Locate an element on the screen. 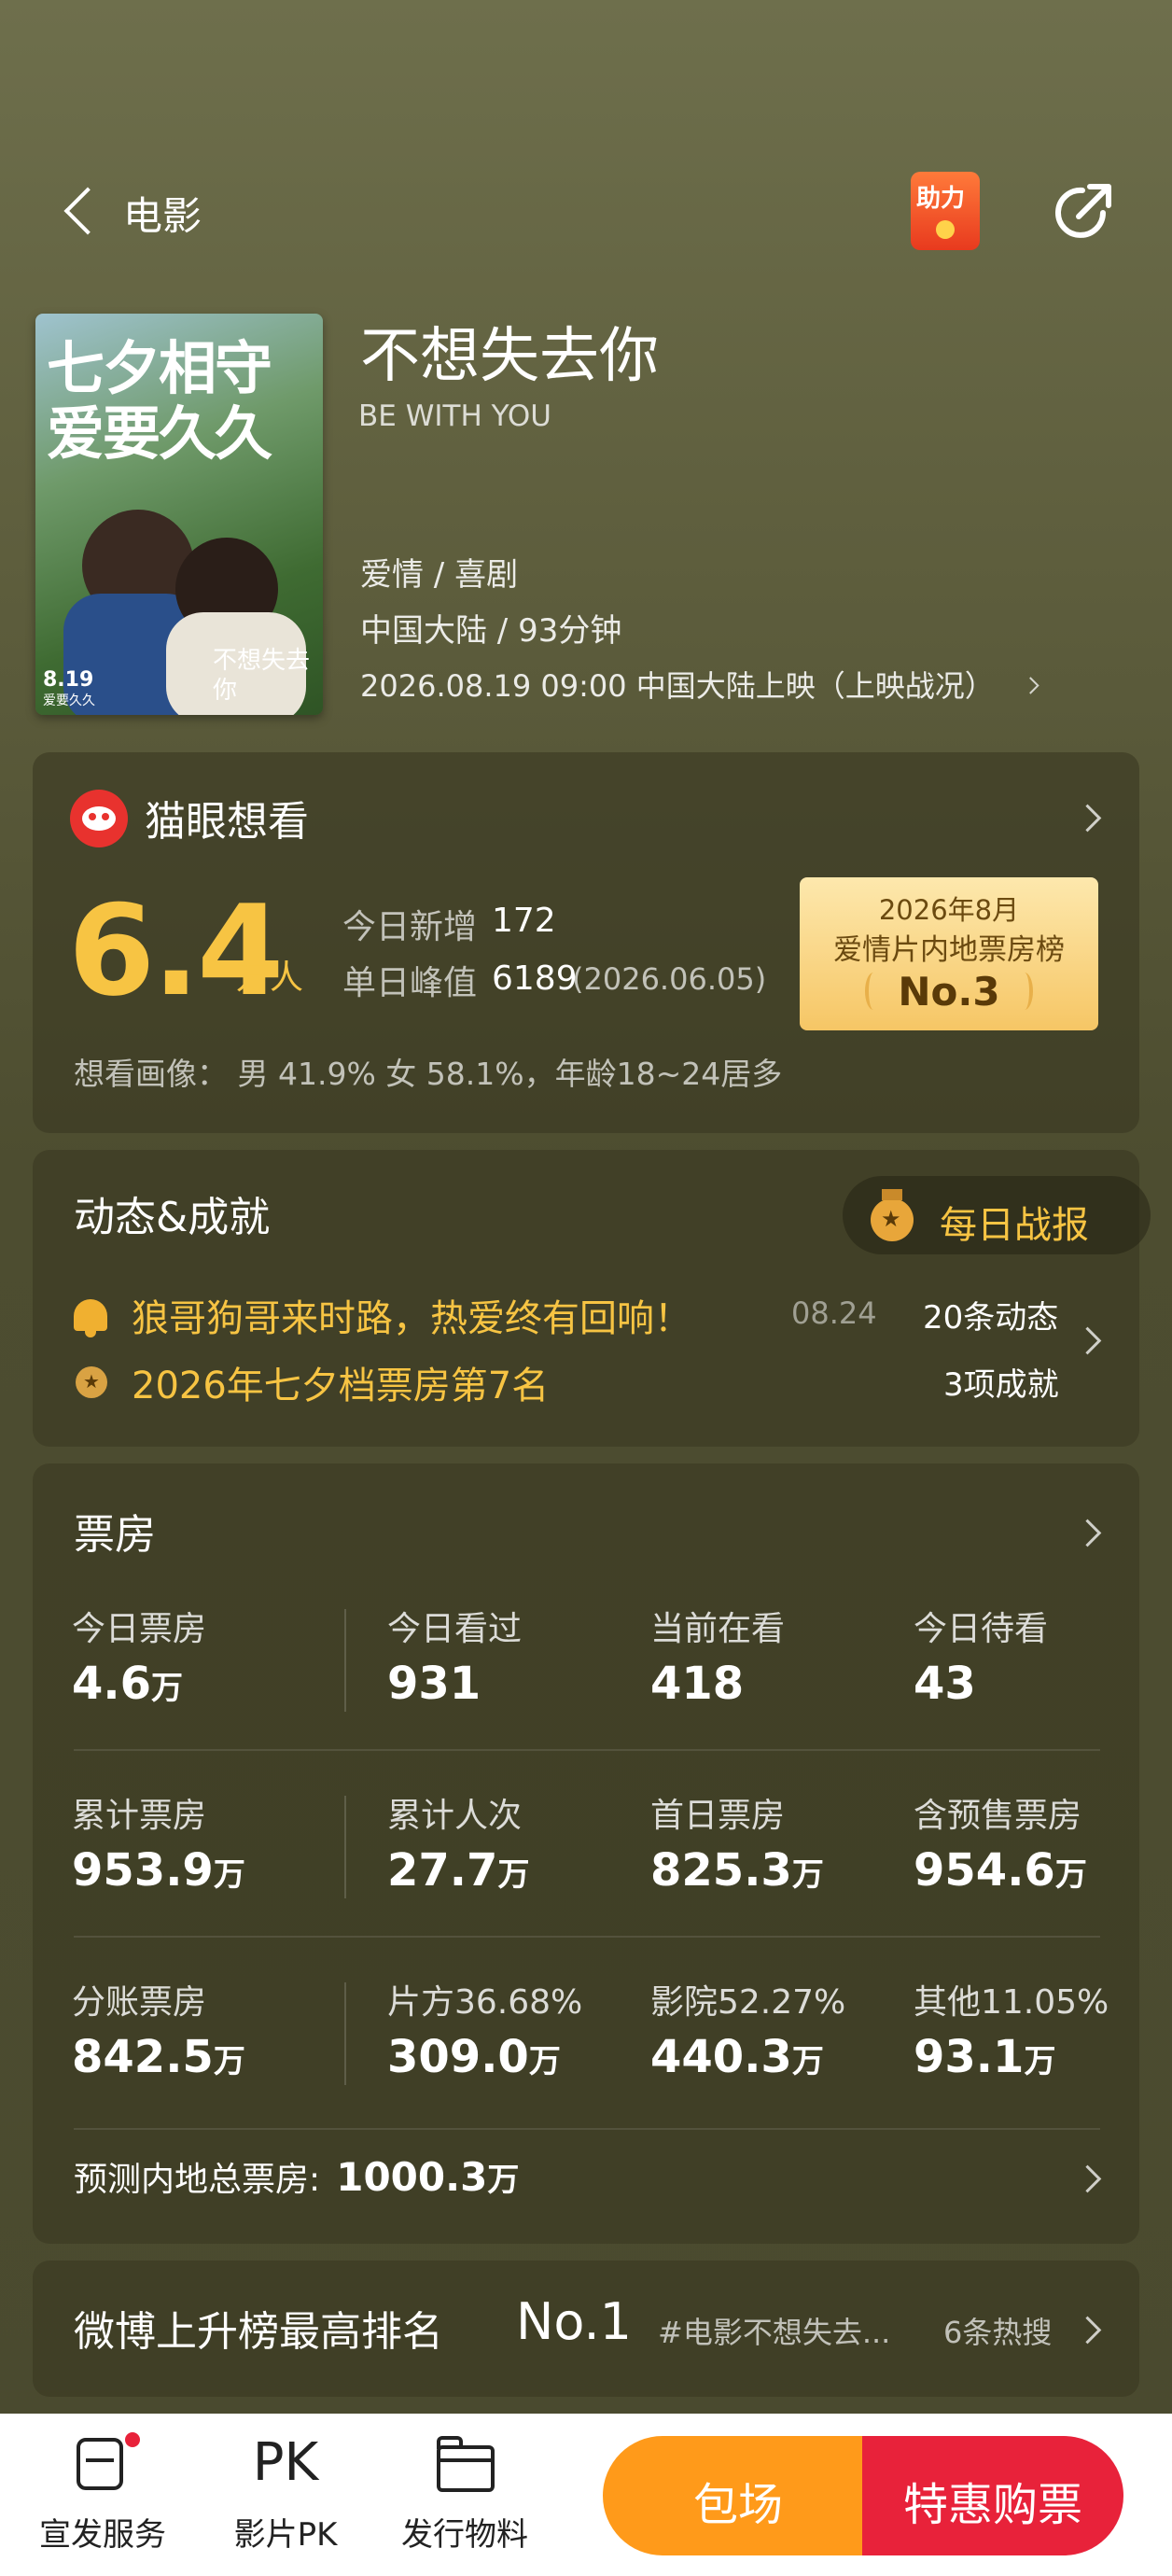  rank-name: 爱情片内地票房榜 is located at coordinates (949, 950).